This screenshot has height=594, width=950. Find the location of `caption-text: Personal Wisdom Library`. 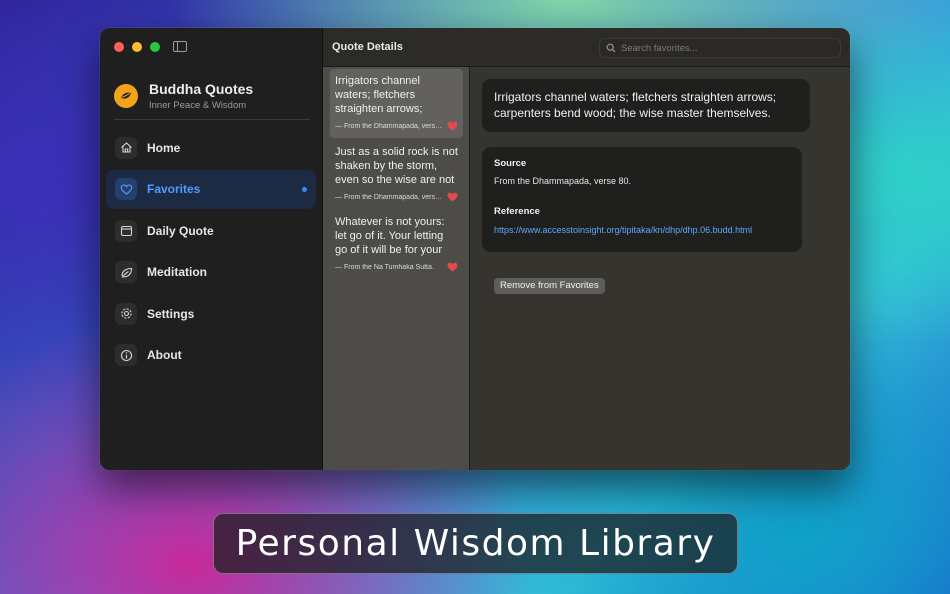

caption-text: Personal Wisdom Library is located at coordinates (475, 543).